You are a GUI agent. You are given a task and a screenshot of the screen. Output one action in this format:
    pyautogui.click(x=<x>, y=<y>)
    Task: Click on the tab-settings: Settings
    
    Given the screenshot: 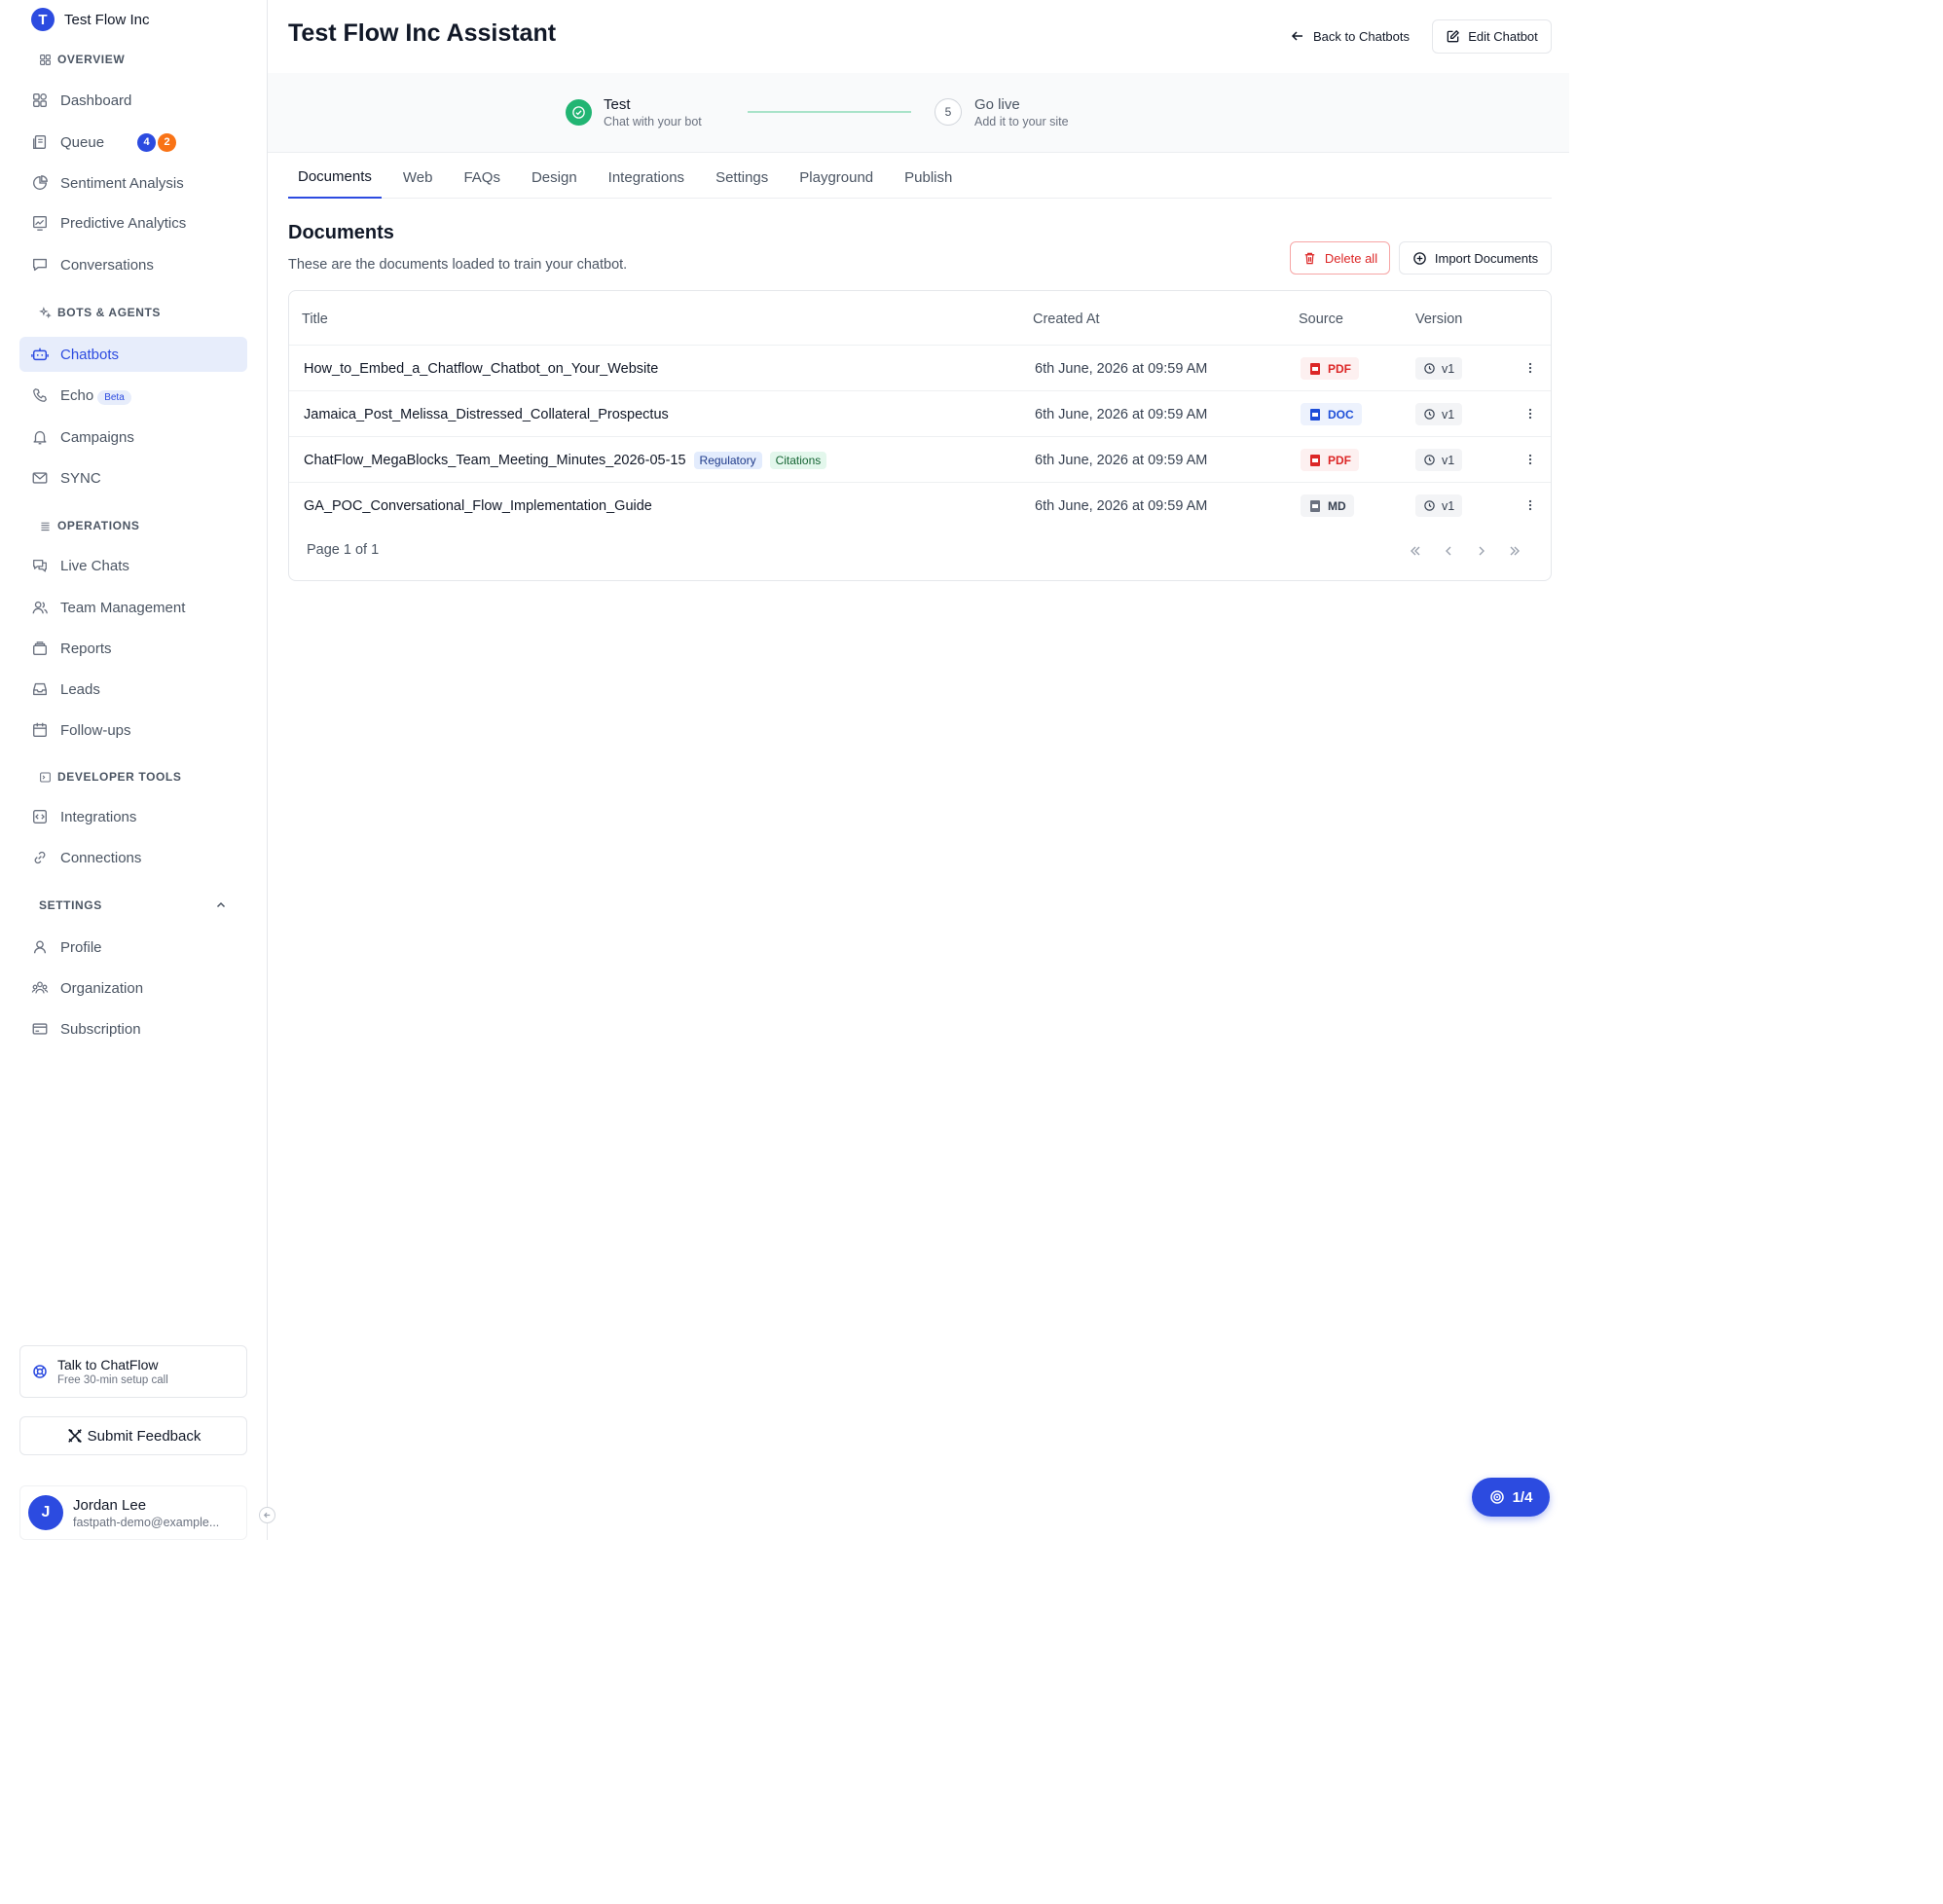 What is the action you would take?
    pyautogui.click(x=742, y=177)
    